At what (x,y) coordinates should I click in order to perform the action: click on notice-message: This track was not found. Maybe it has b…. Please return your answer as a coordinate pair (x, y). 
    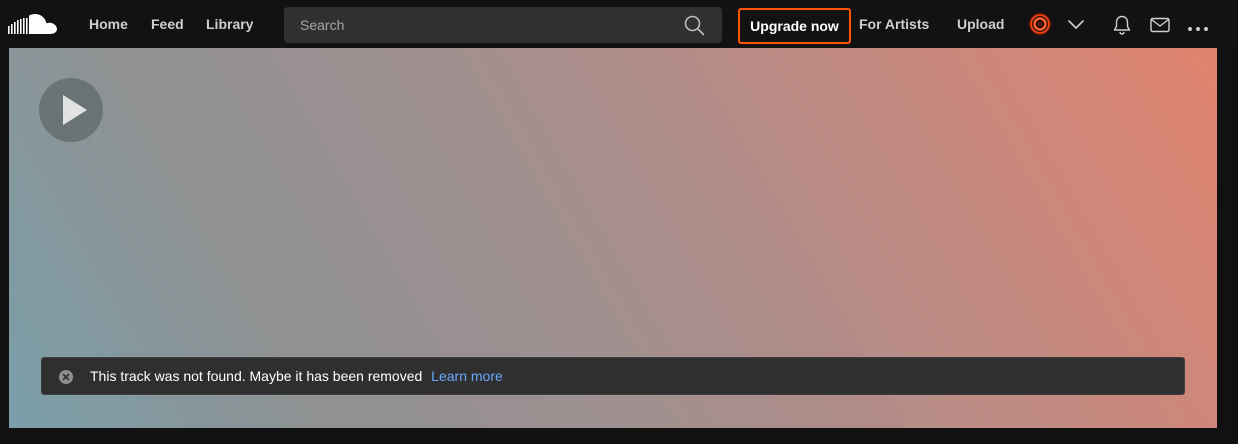
    Looking at the image, I should click on (256, 376).